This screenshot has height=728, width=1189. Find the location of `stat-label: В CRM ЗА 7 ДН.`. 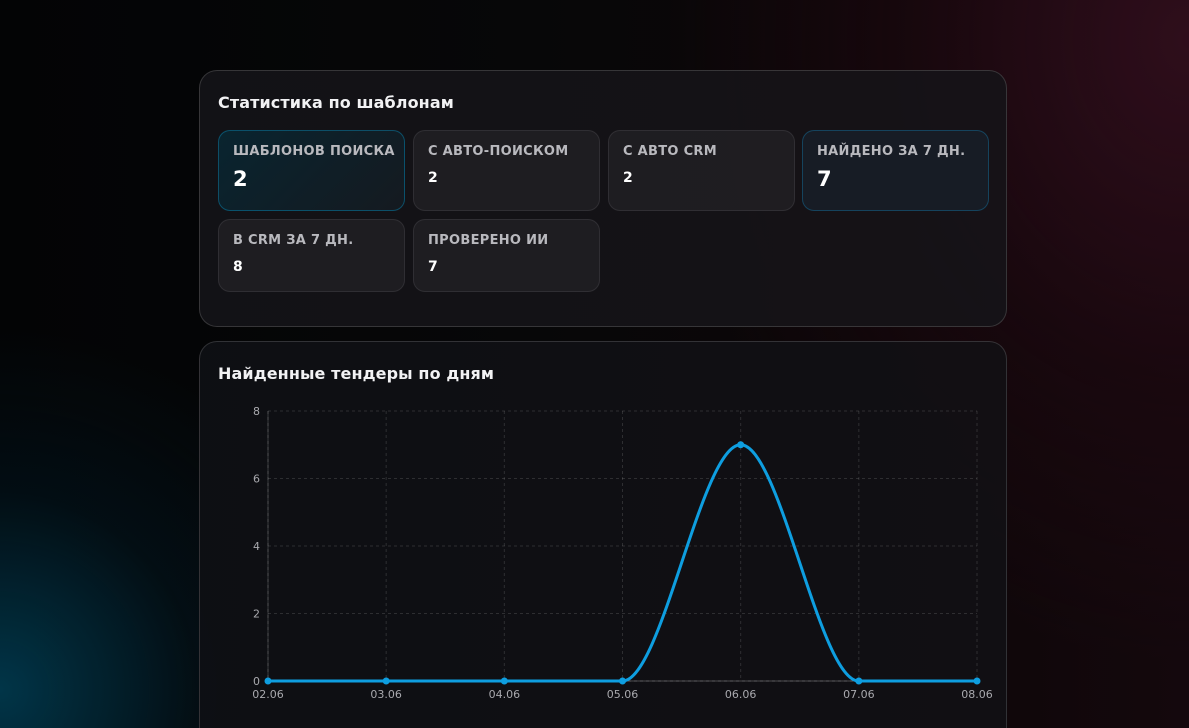

stat-label: В CRM ЗА 7 ДН. is located at coordinates (293, 240).